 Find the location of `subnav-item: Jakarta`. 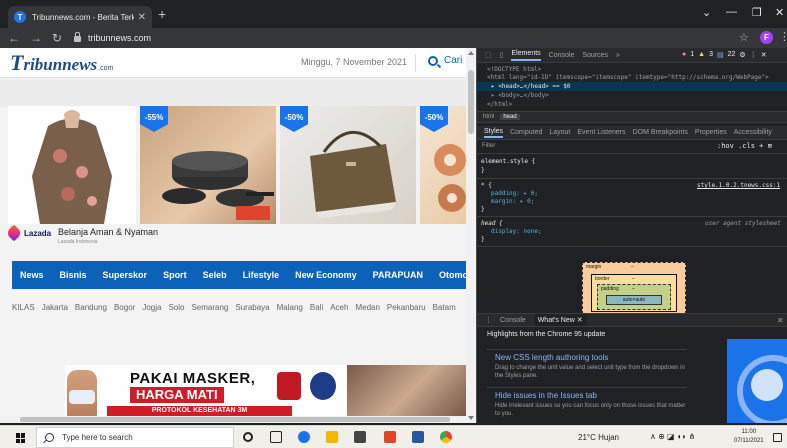

subnav-item: Jakarta is located at coordinates (55, 307).